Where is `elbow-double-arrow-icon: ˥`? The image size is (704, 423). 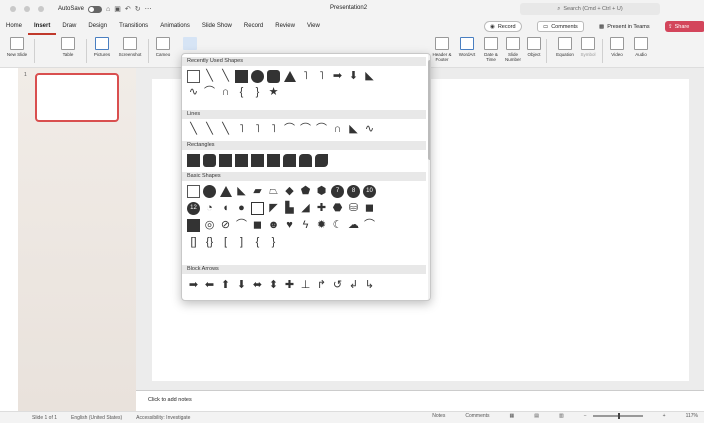
elbow-double-arrow-icon: ˥ is located at coordinates (273, 129).